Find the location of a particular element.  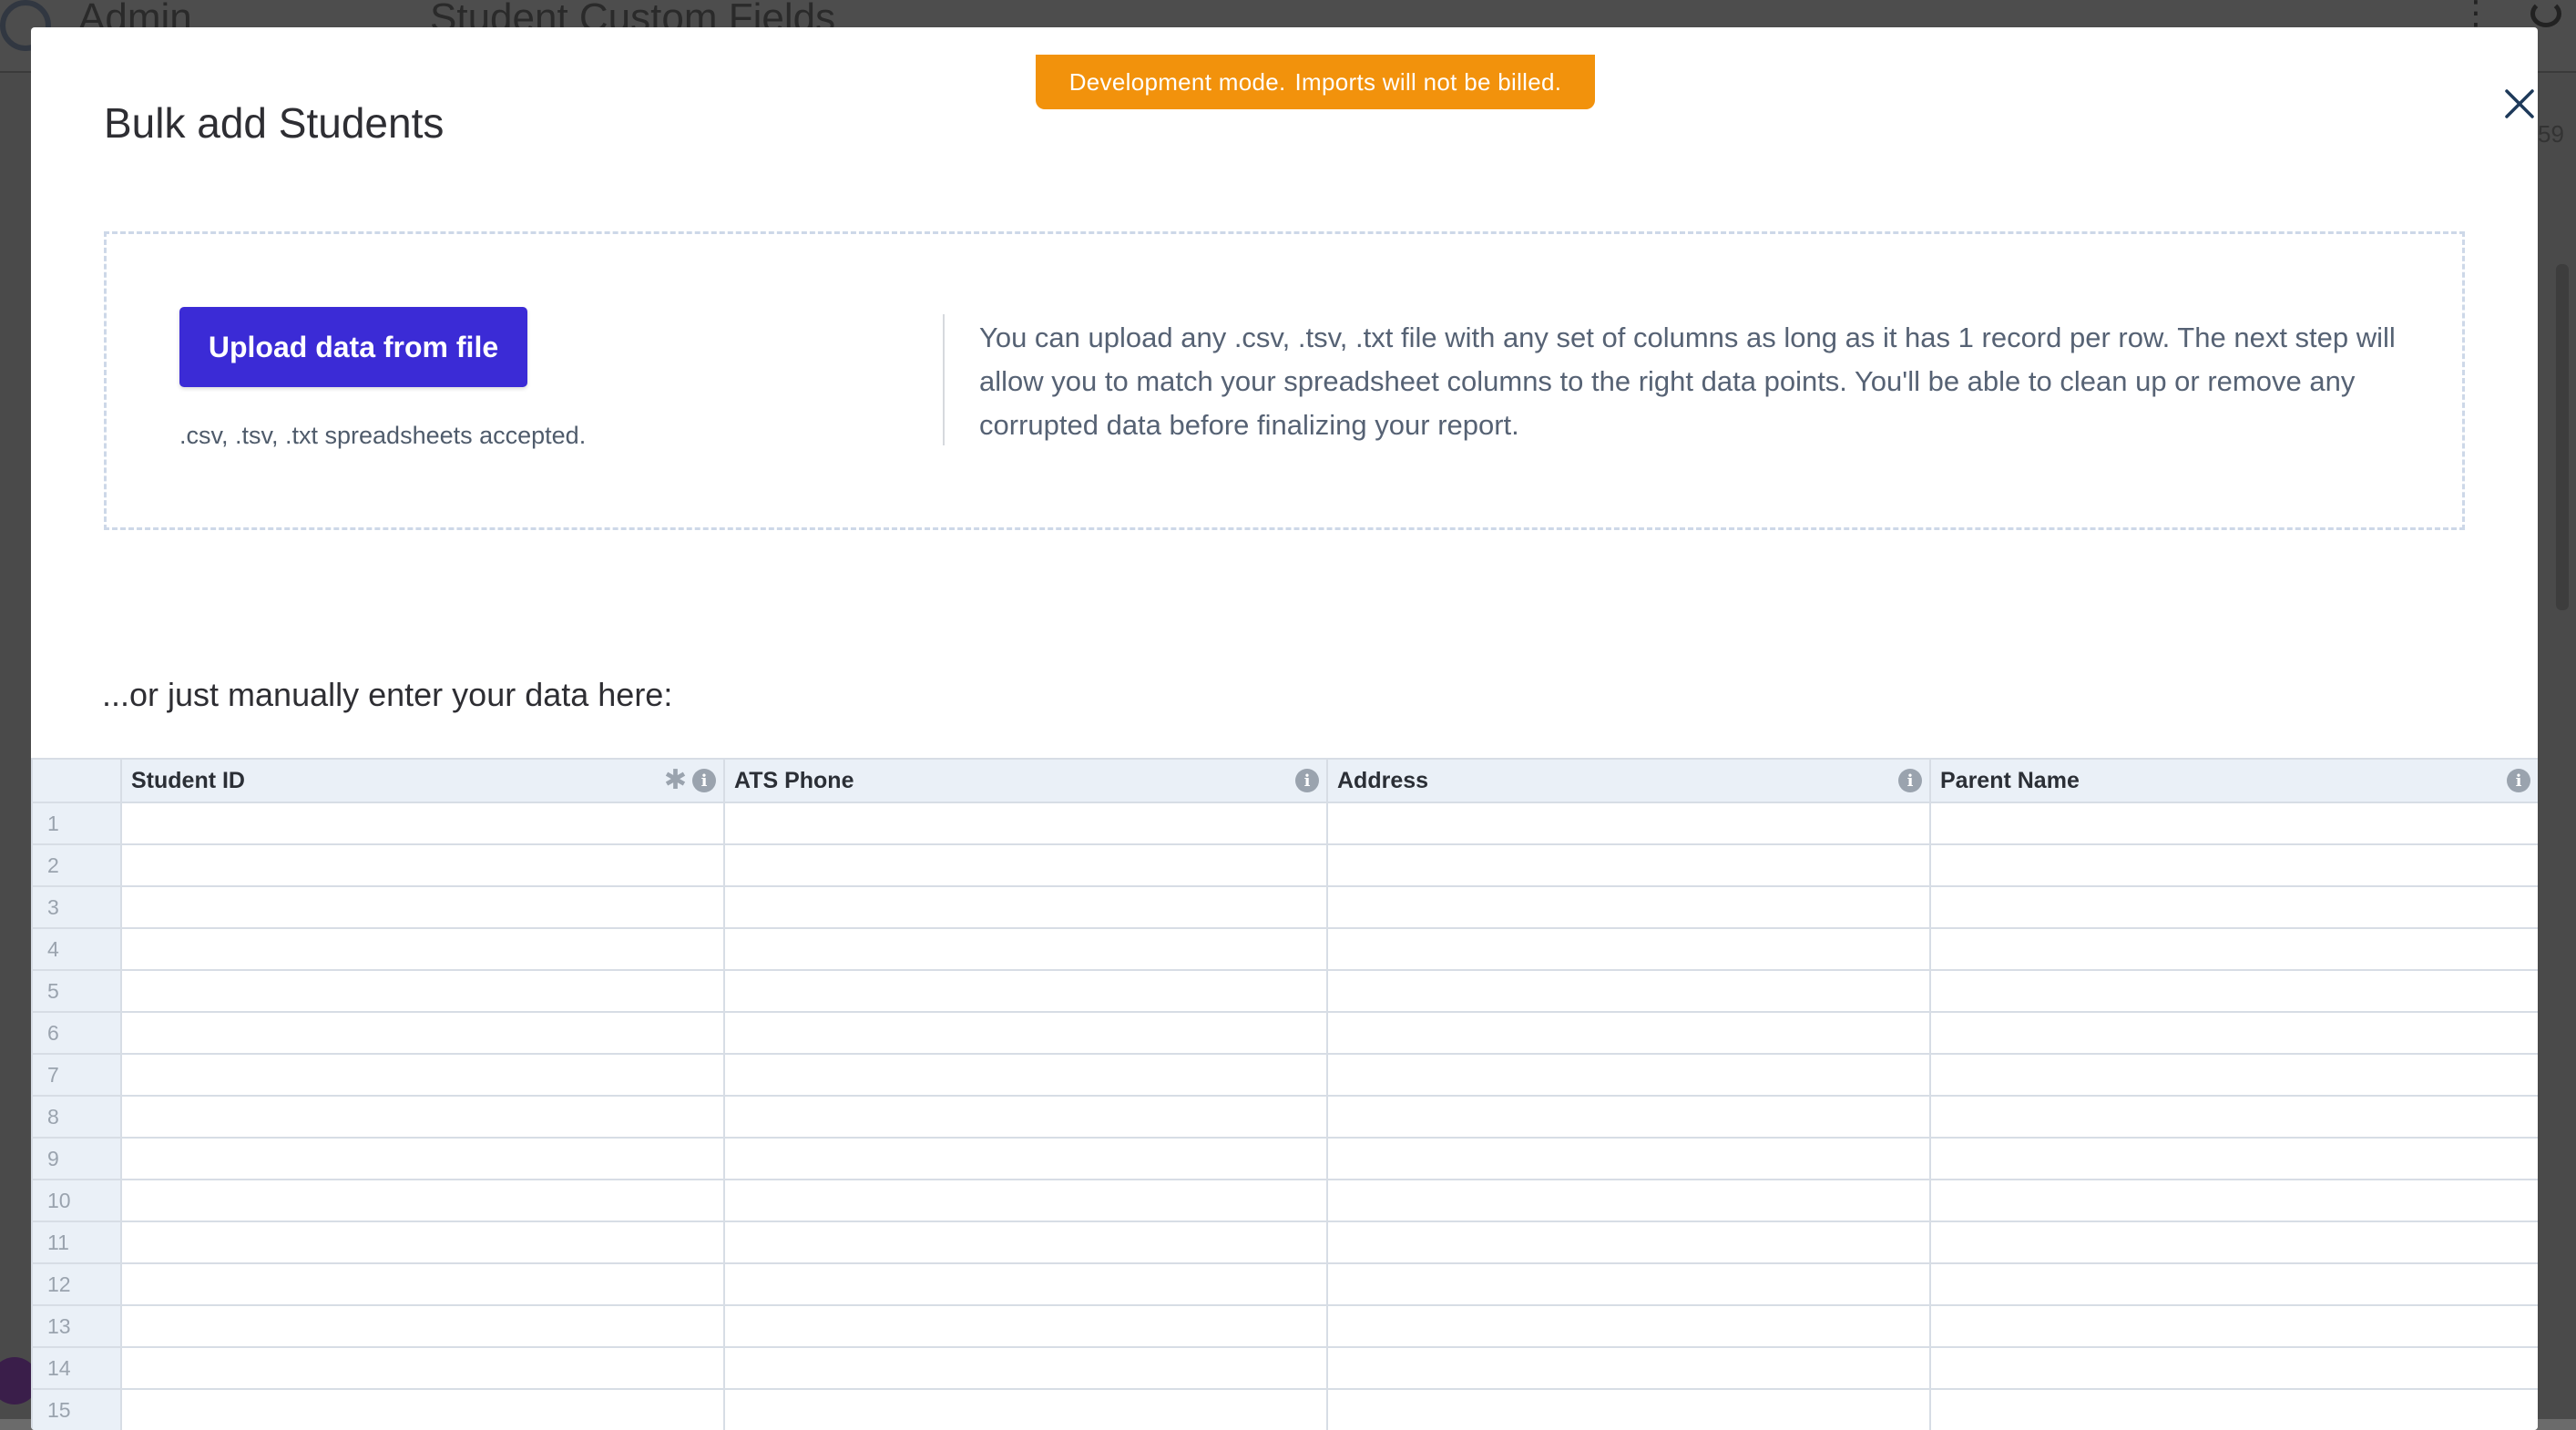

banner-text: Imports will not be billed. is located at coordinates (1428, 82).